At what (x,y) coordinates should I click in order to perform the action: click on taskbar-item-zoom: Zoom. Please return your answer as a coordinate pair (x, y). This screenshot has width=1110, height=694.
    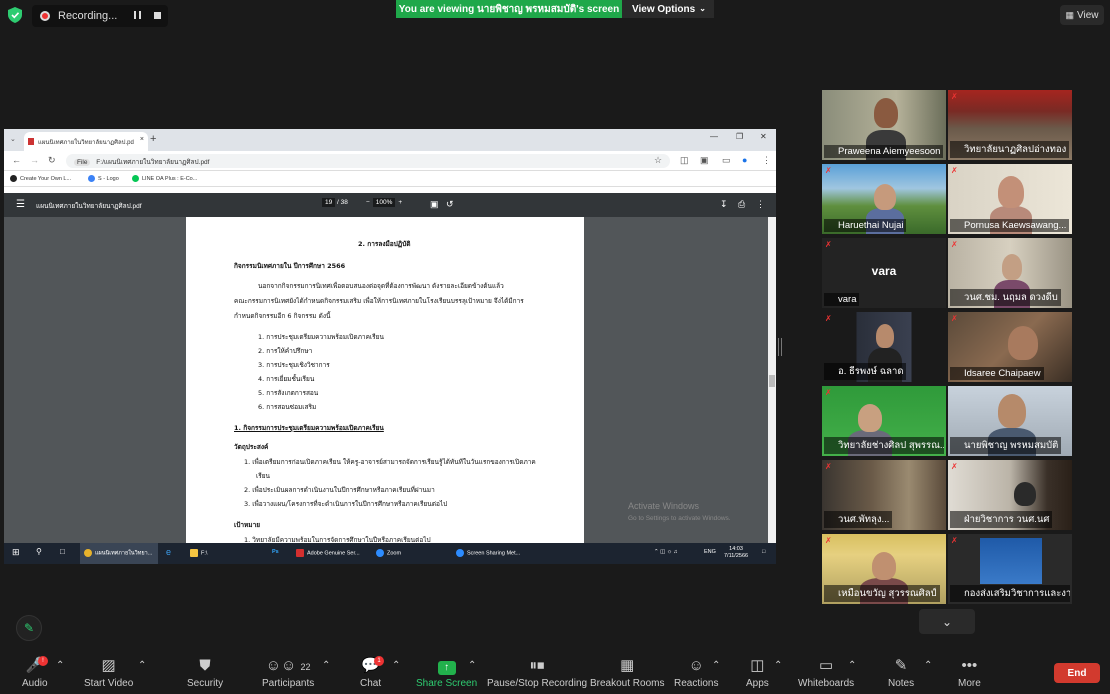
    Looking at the image, I should click on (388, 553).